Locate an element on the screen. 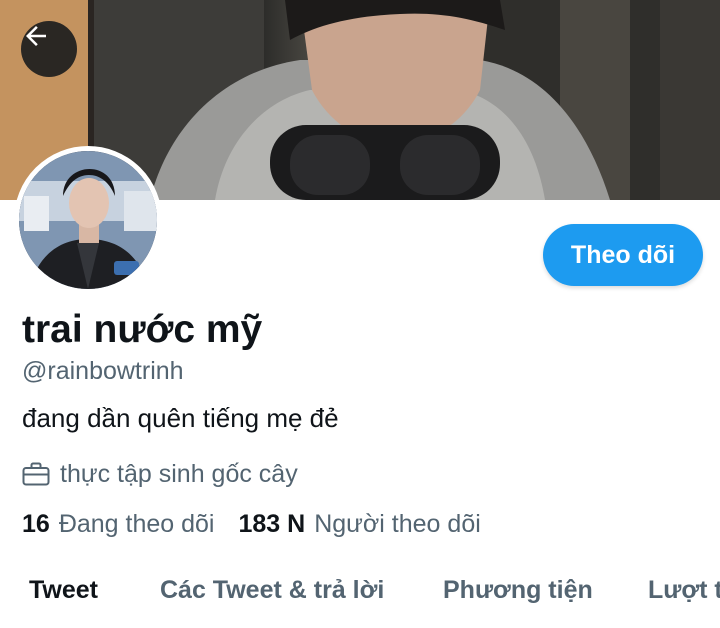  following-stat: 16 Đang theo dõi is located at coordinates (118, 524).